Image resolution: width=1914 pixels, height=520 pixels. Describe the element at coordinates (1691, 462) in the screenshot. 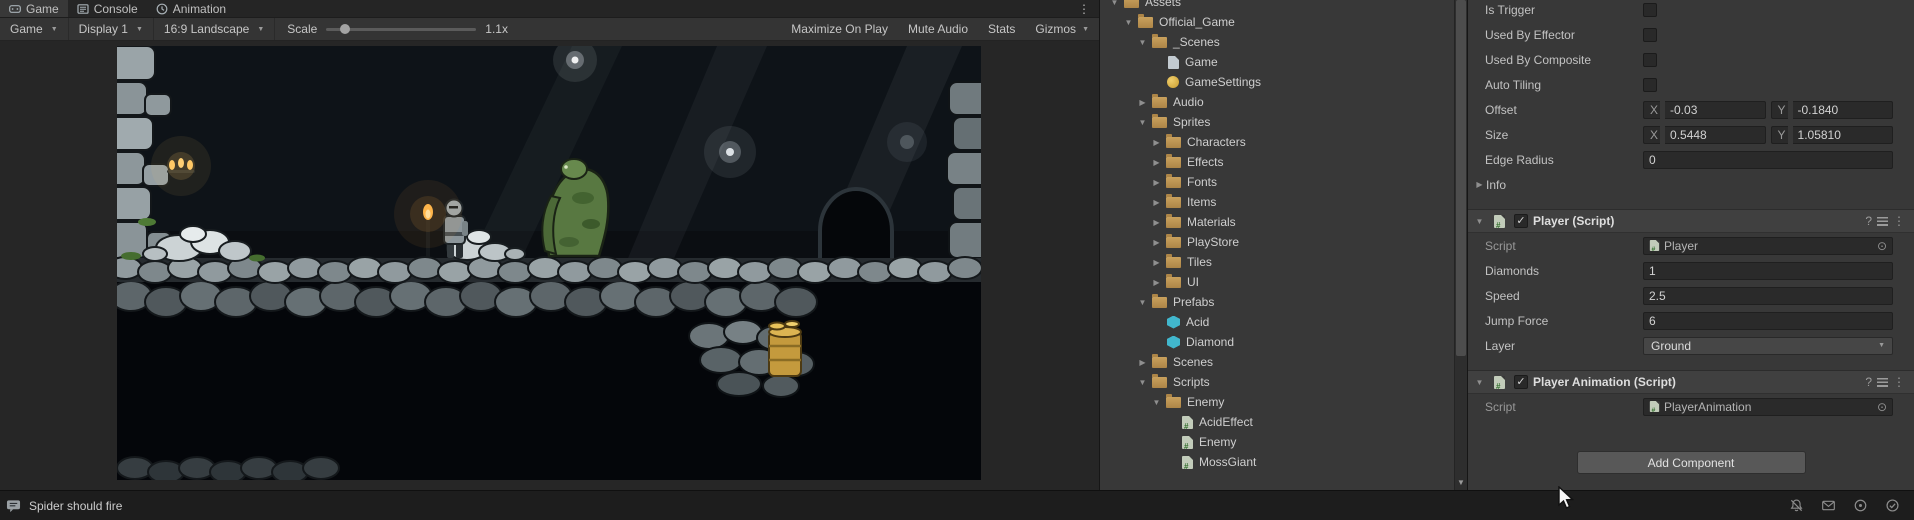

I see `add-component-button: Add Component` at that location.